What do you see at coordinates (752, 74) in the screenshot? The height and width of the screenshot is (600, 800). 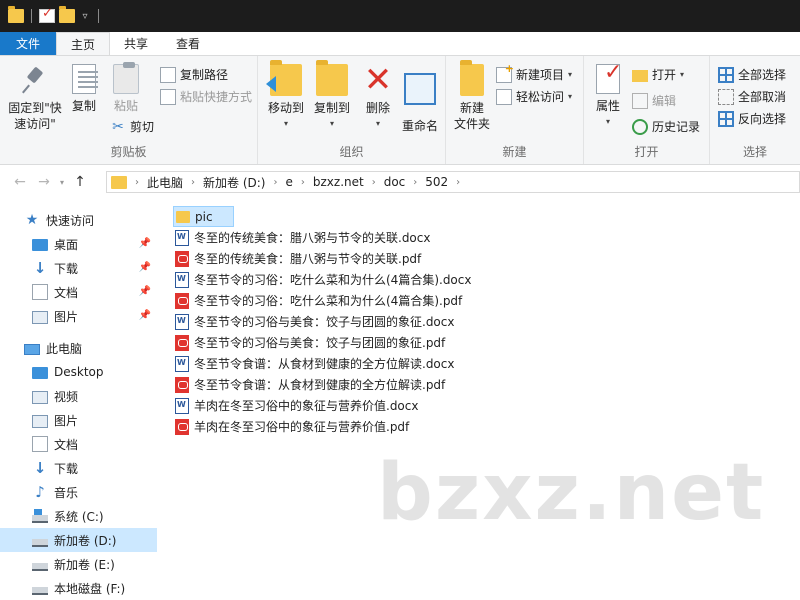 I see `select-all-button: 全部选择` at bounding box center [752, 74].